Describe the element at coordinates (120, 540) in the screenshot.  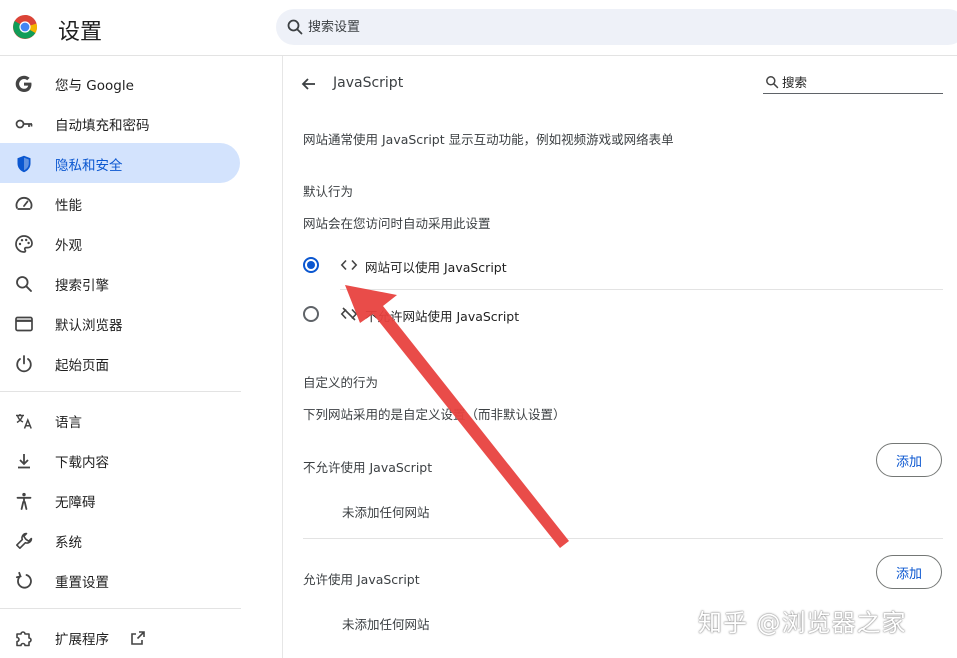
I see `sidebar-item-system: 系统` at that location.